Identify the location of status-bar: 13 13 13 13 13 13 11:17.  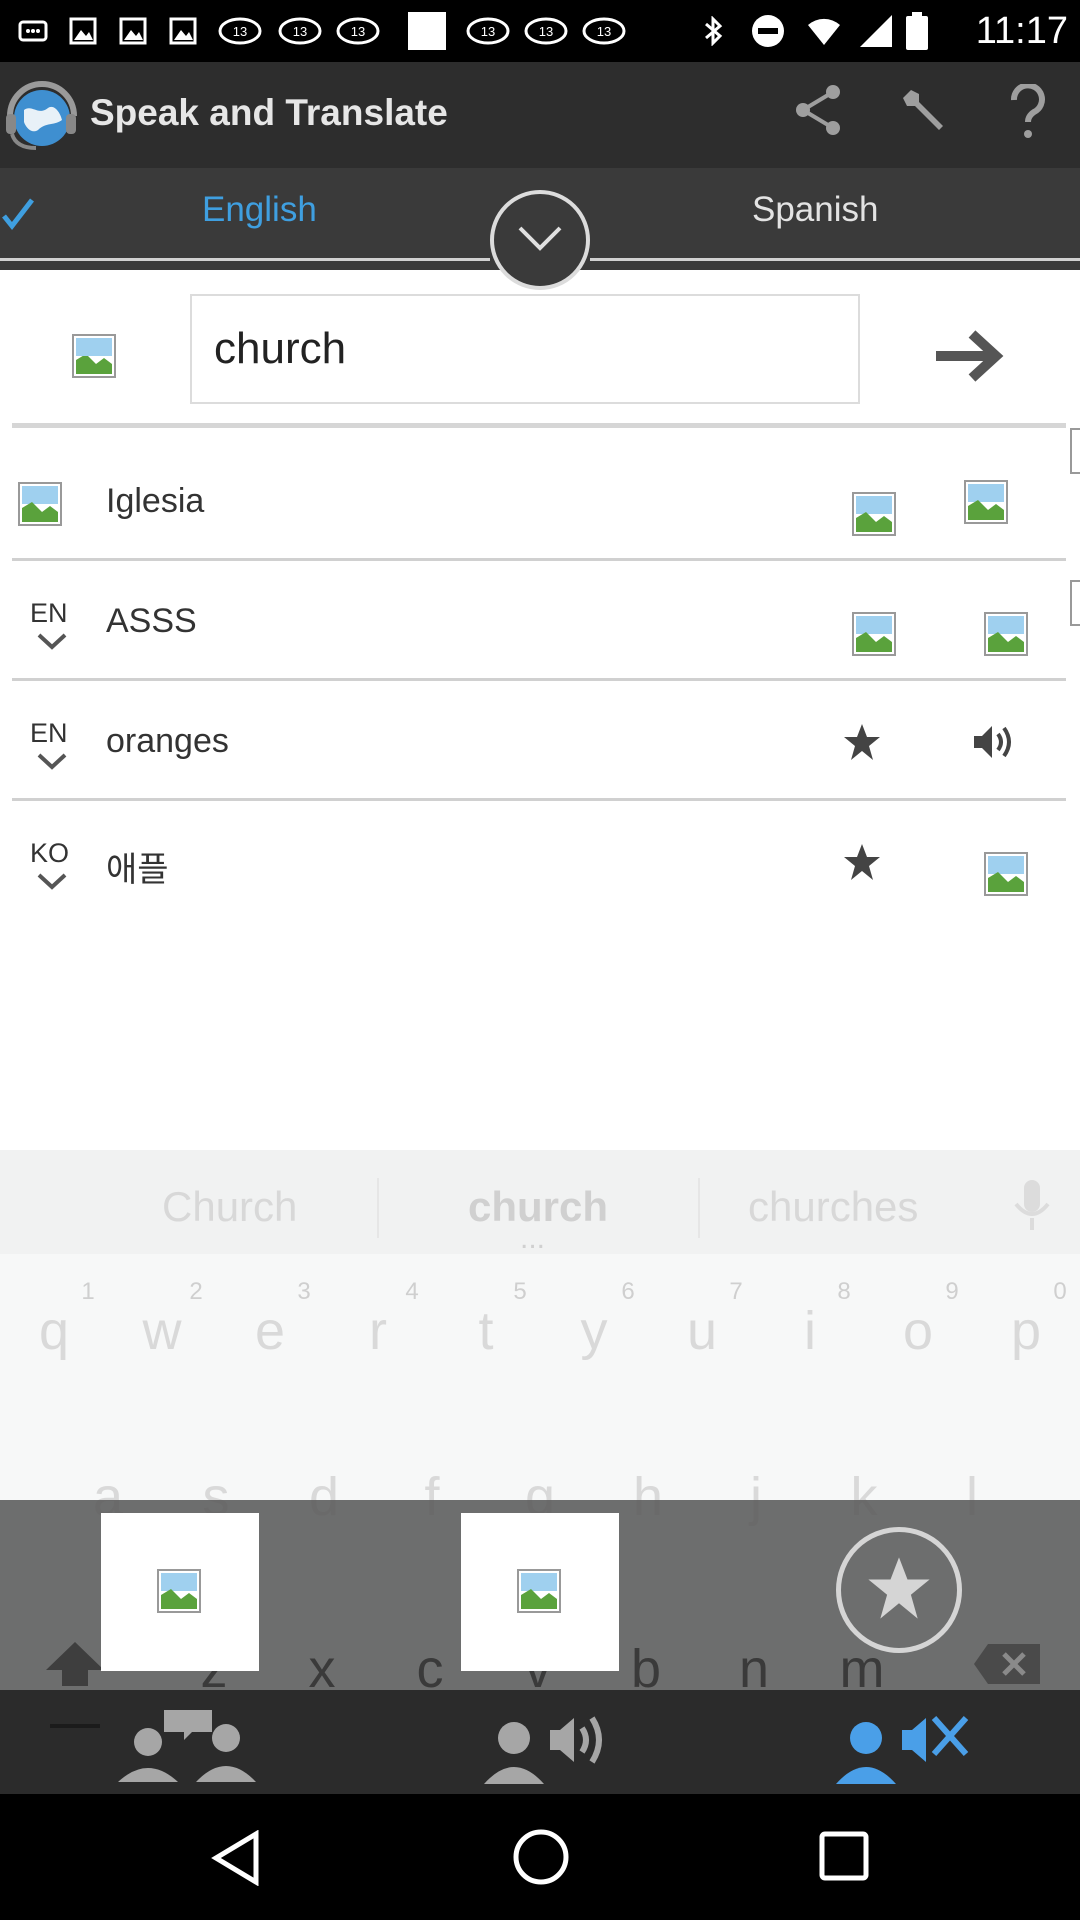
(540, 31).